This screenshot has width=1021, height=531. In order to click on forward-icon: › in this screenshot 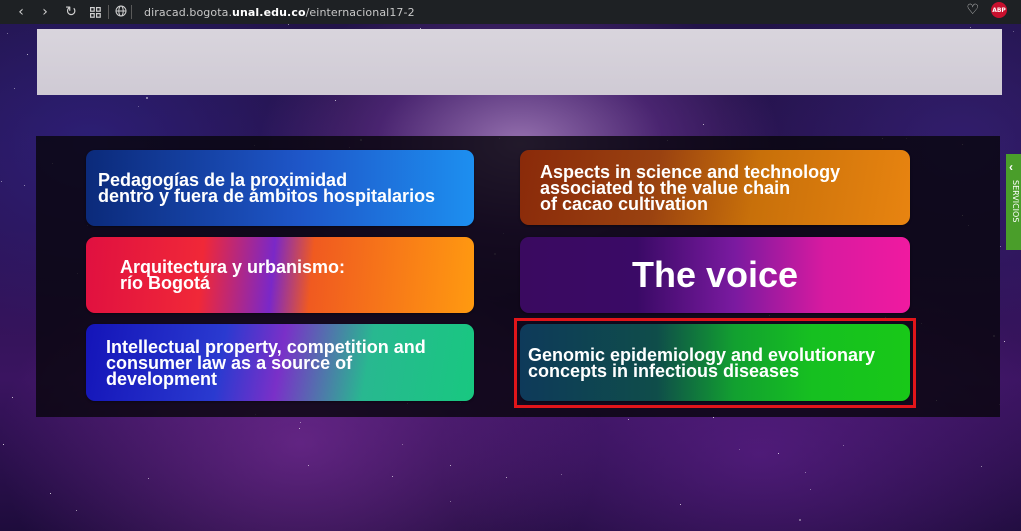, I will do `click(45, 12)`.